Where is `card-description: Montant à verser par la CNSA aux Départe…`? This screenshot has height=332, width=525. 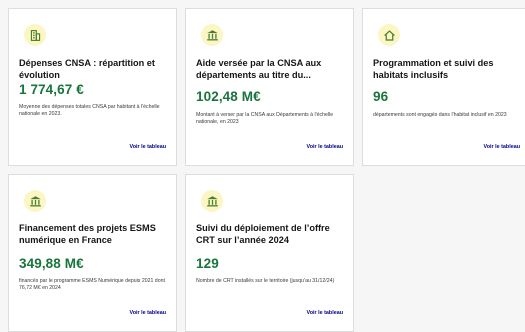 card-description: Montant à verser par la CNSA aux Départe… is located at coordinates (265, 119).